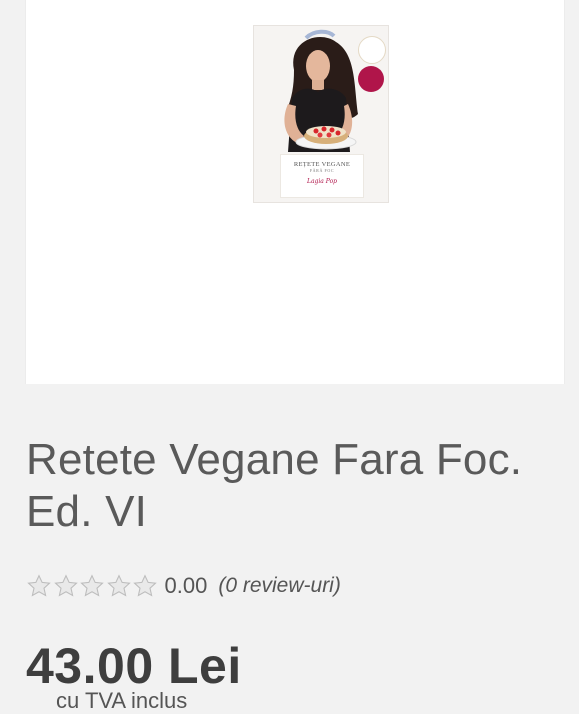  Describe the element at coordinates (134, 666) in the screenshot. I see `product-price: 43.00 Lei` at that location.